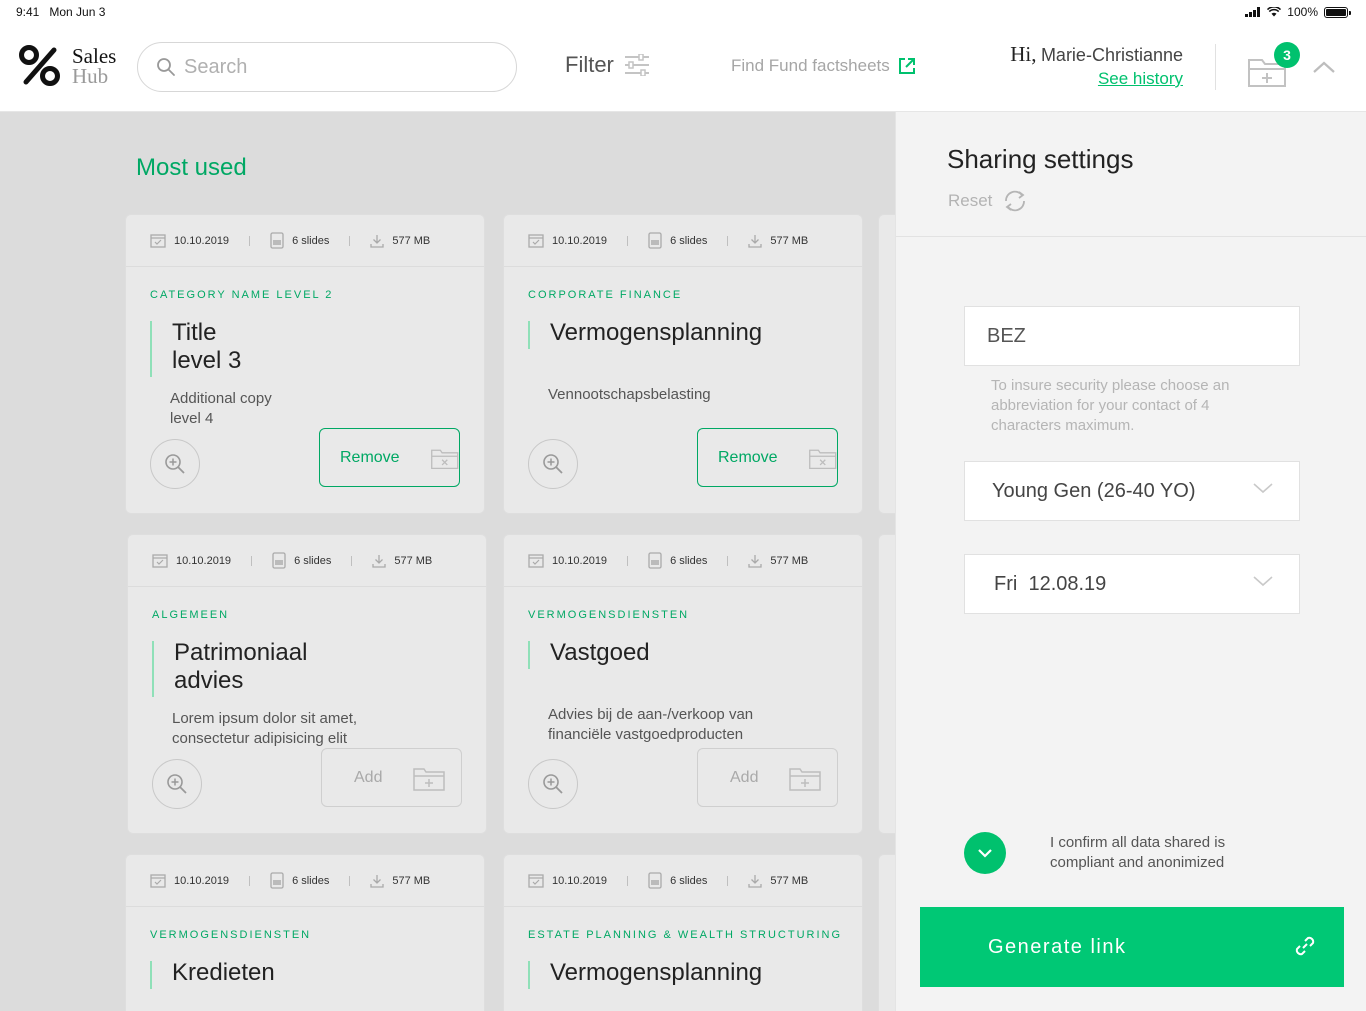 Image resolution: width=1366 pixels, height=1011 pixels. Describe the element at coordinates (94, 56) in the screenshot. I see `logo-line-1: Sales` at that location.